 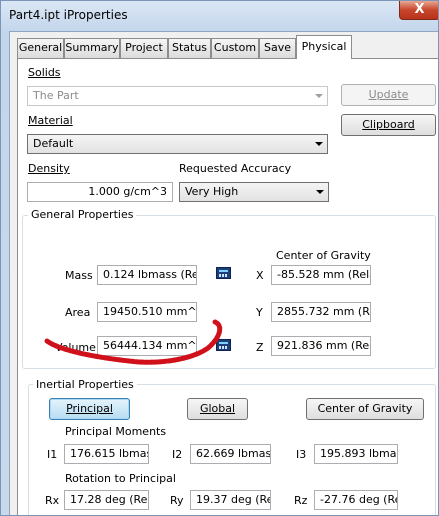 What do you see at coordinates (82, 214) in the screenshot?
I see `general-properties-title: General Properties` at bounding box center [82, 214].